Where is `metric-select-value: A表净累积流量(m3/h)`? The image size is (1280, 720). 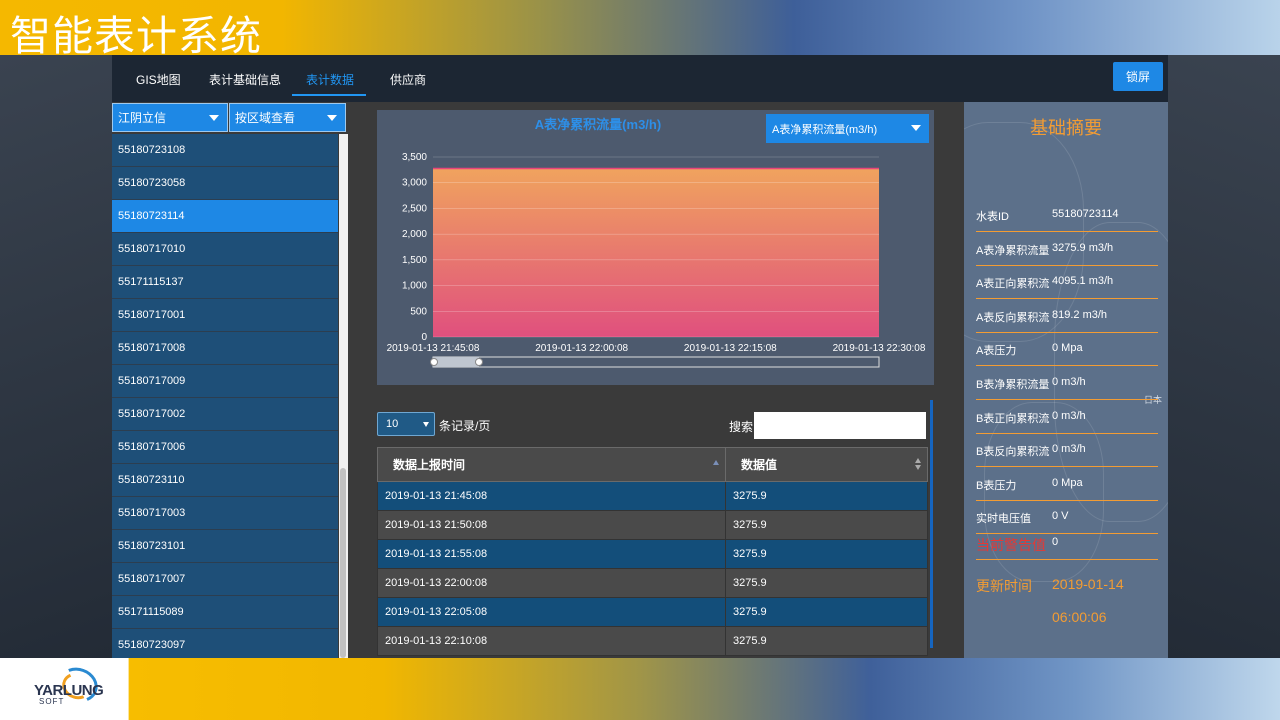
metric-select-value: A表净累积流量(m3/h) is located at coordinates (825, 129).